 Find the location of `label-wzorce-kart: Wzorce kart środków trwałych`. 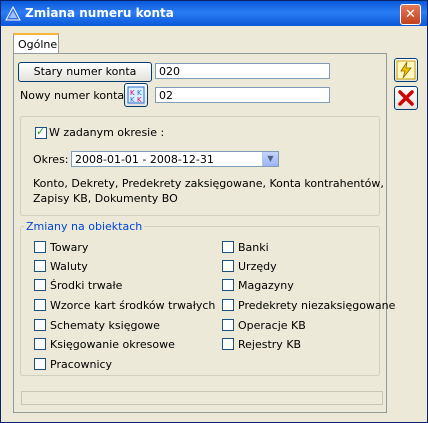

label-wzorce-kart: Wzorce kart środków trwałych is located at coordinates (133, 305).